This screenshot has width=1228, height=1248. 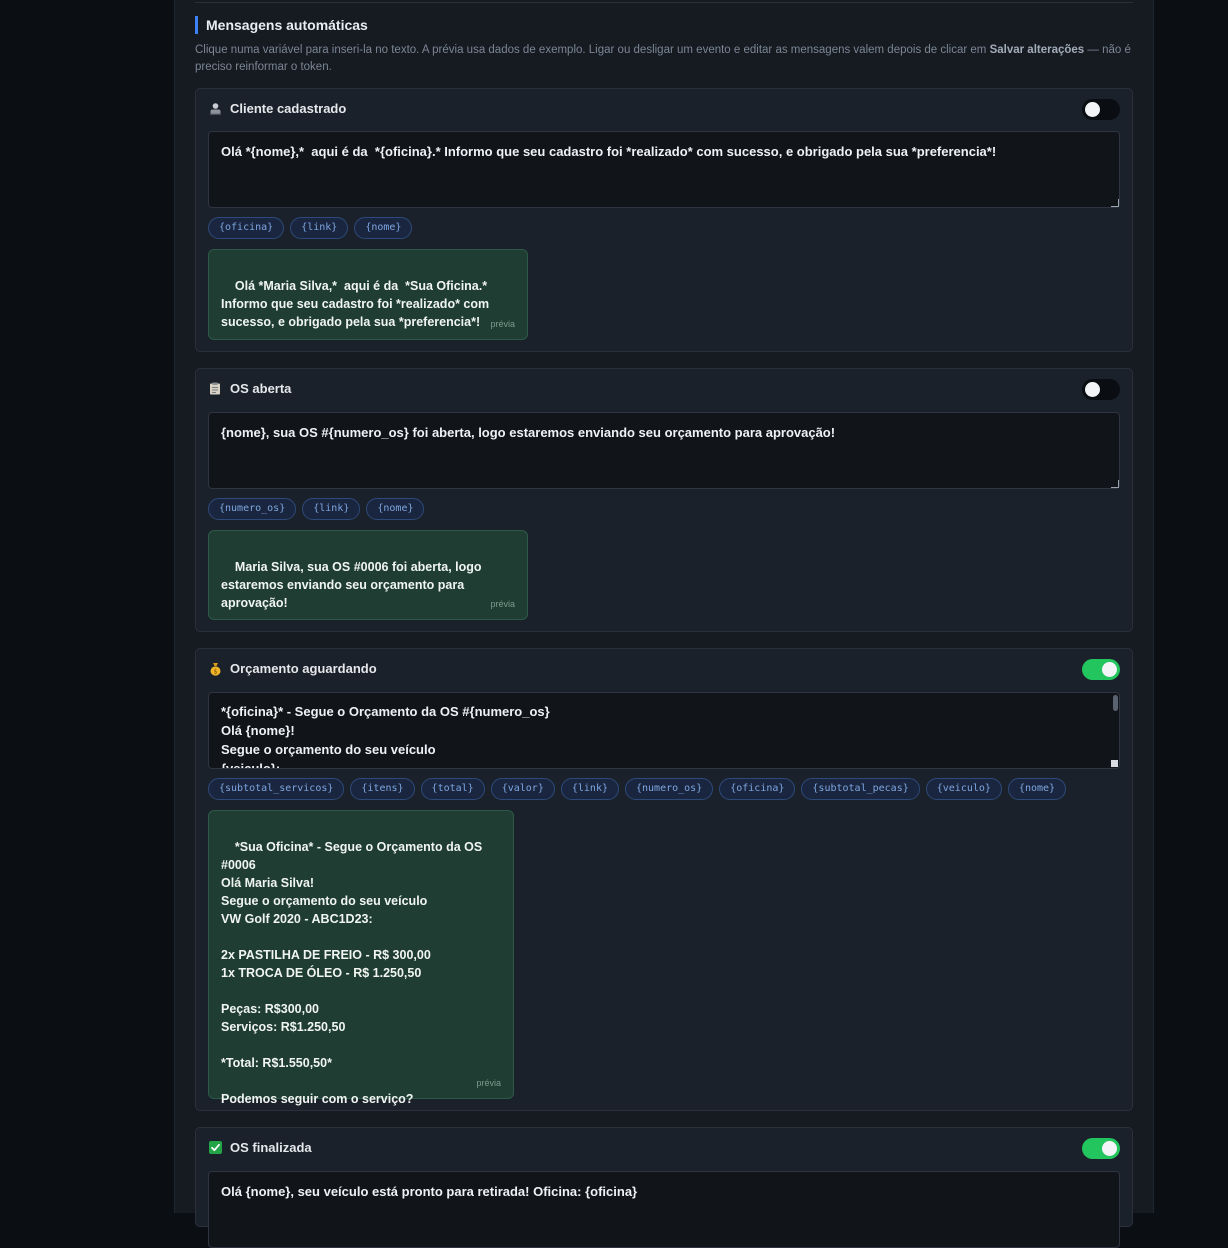 What do you see at coordinates (215, 389) in the screenshot?
I see `clipboard-icon` at bounding box center [215, 389].